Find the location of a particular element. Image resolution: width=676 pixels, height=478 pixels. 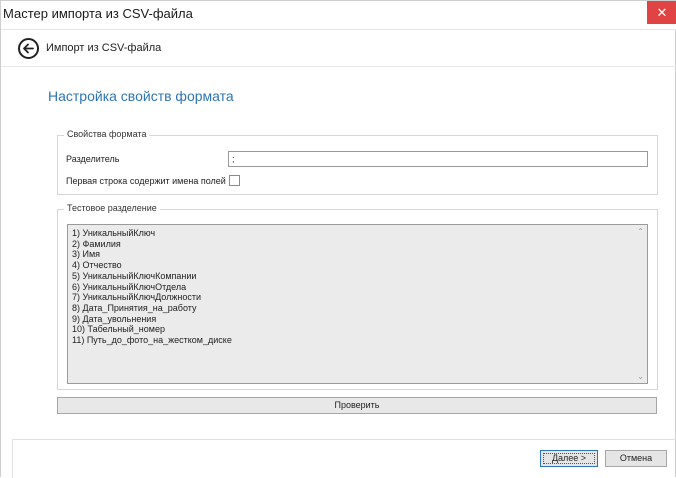

list-item: 6) УникальныйКлючОтдела is located at coordinates (129, 286).